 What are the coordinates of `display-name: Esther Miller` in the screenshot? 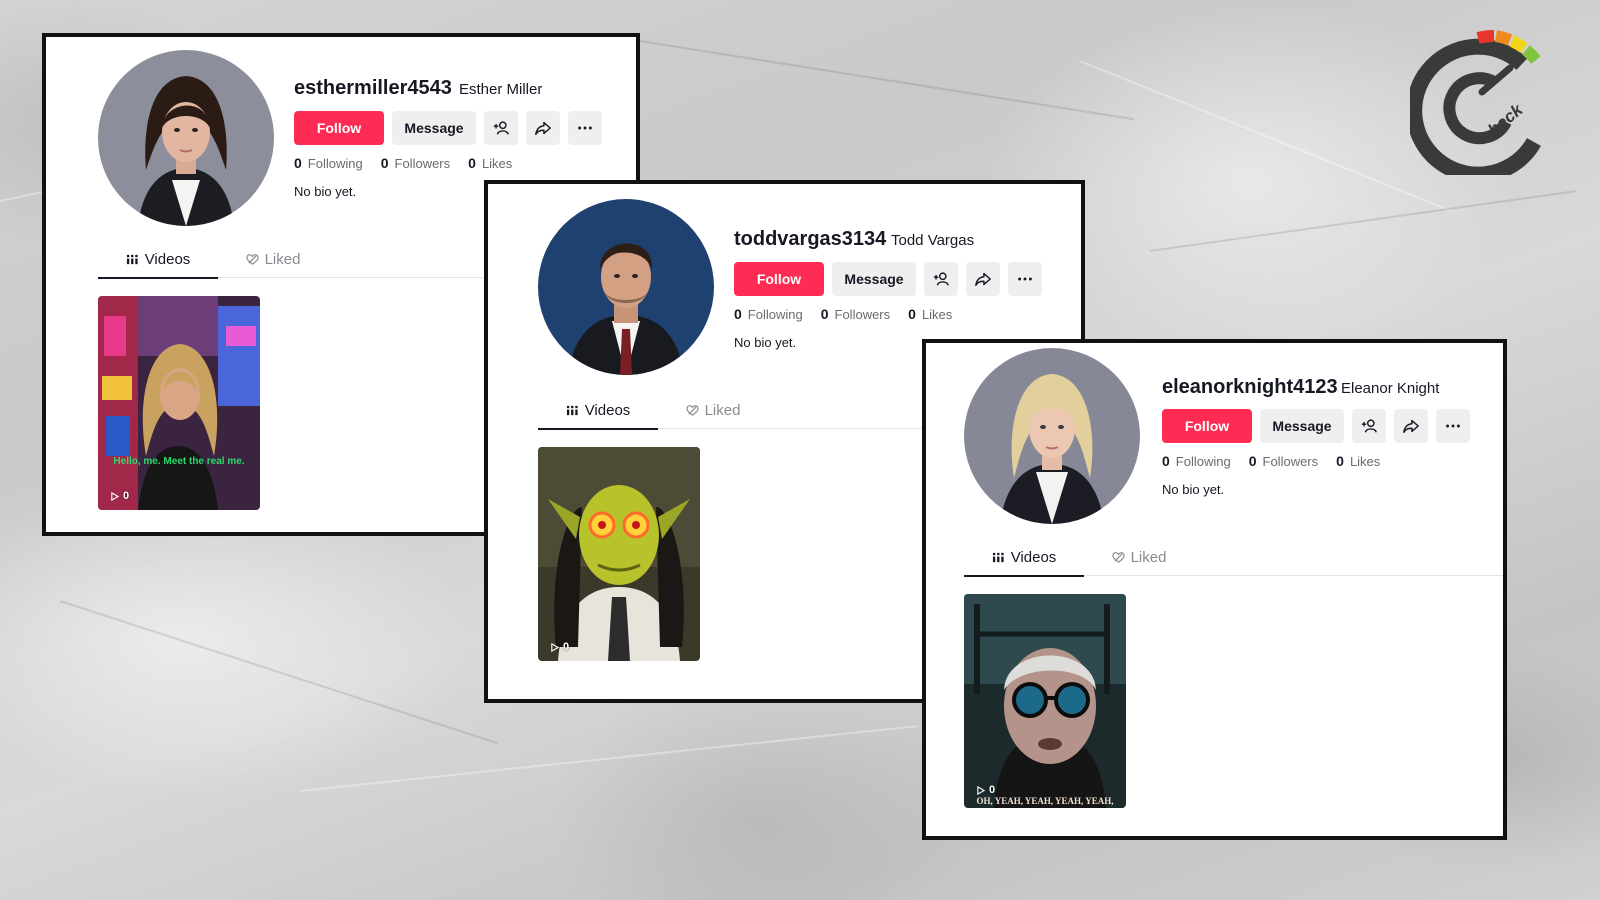 It's located at (501, 89).